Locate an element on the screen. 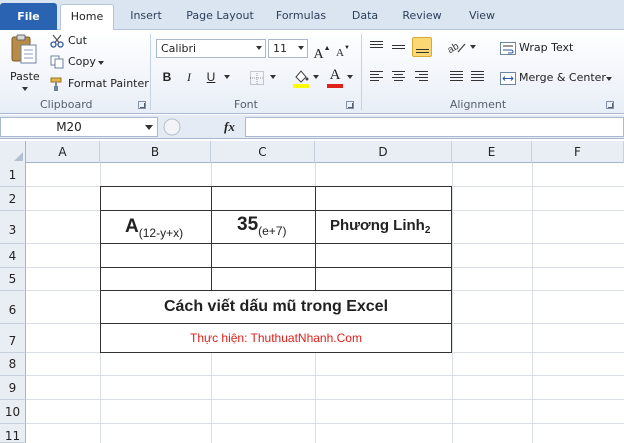 This screenshot has width=624, height=443. align-left-button is located at coordinates (377, 77).